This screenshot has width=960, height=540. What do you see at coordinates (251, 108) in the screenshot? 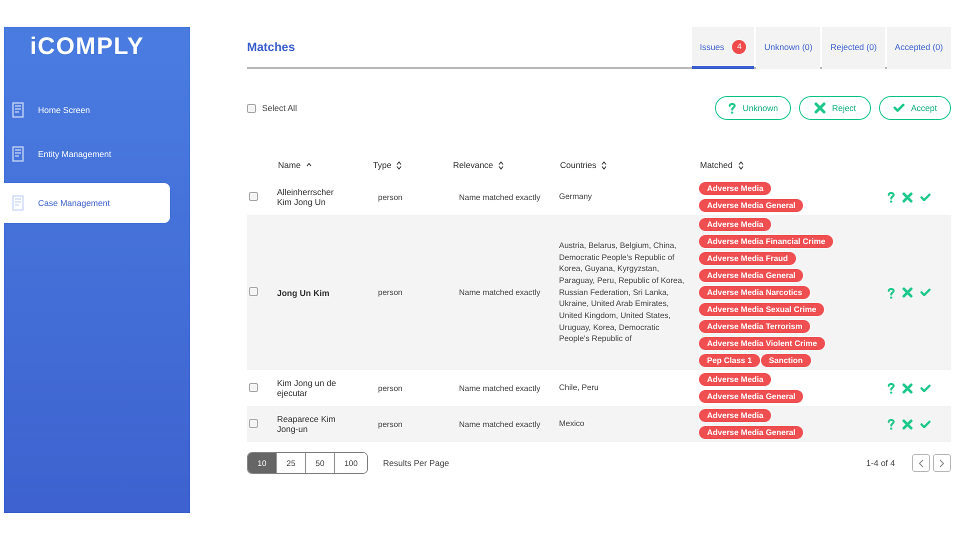
I see `checkbox` at bounding box center [251, 108].